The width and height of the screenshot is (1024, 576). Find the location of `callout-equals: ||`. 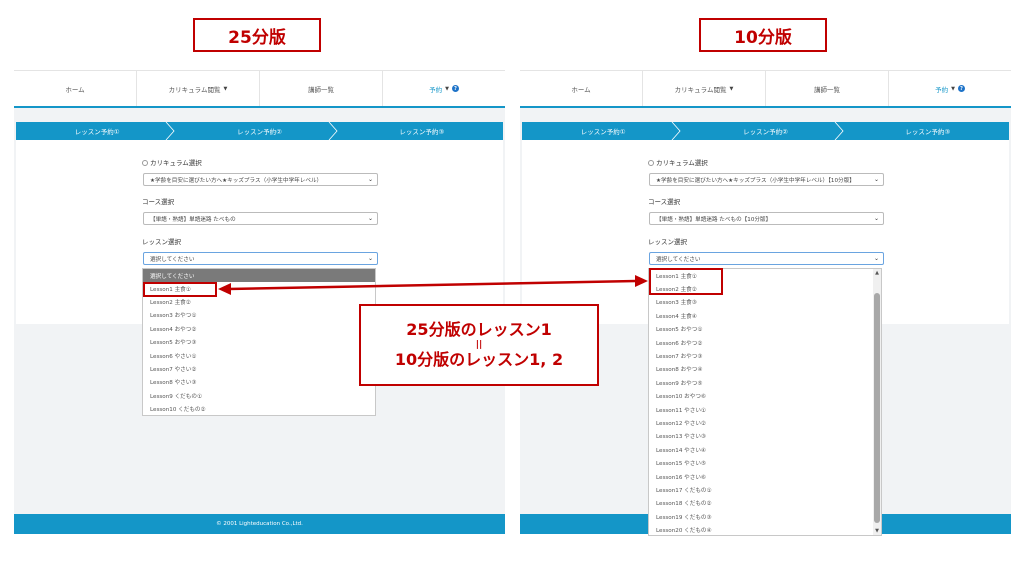

callout-equals: || is located at coordinates (479, 344).